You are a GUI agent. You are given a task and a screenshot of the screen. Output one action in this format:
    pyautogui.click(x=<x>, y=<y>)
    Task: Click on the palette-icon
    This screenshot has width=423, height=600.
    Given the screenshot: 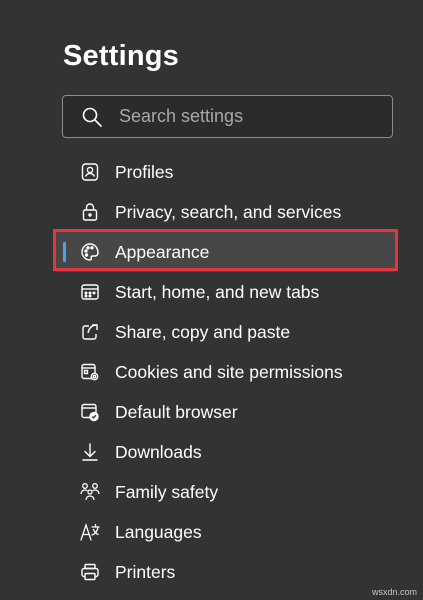 What is the action you would take?
    pyautogui.click(x=90, y=252)
    